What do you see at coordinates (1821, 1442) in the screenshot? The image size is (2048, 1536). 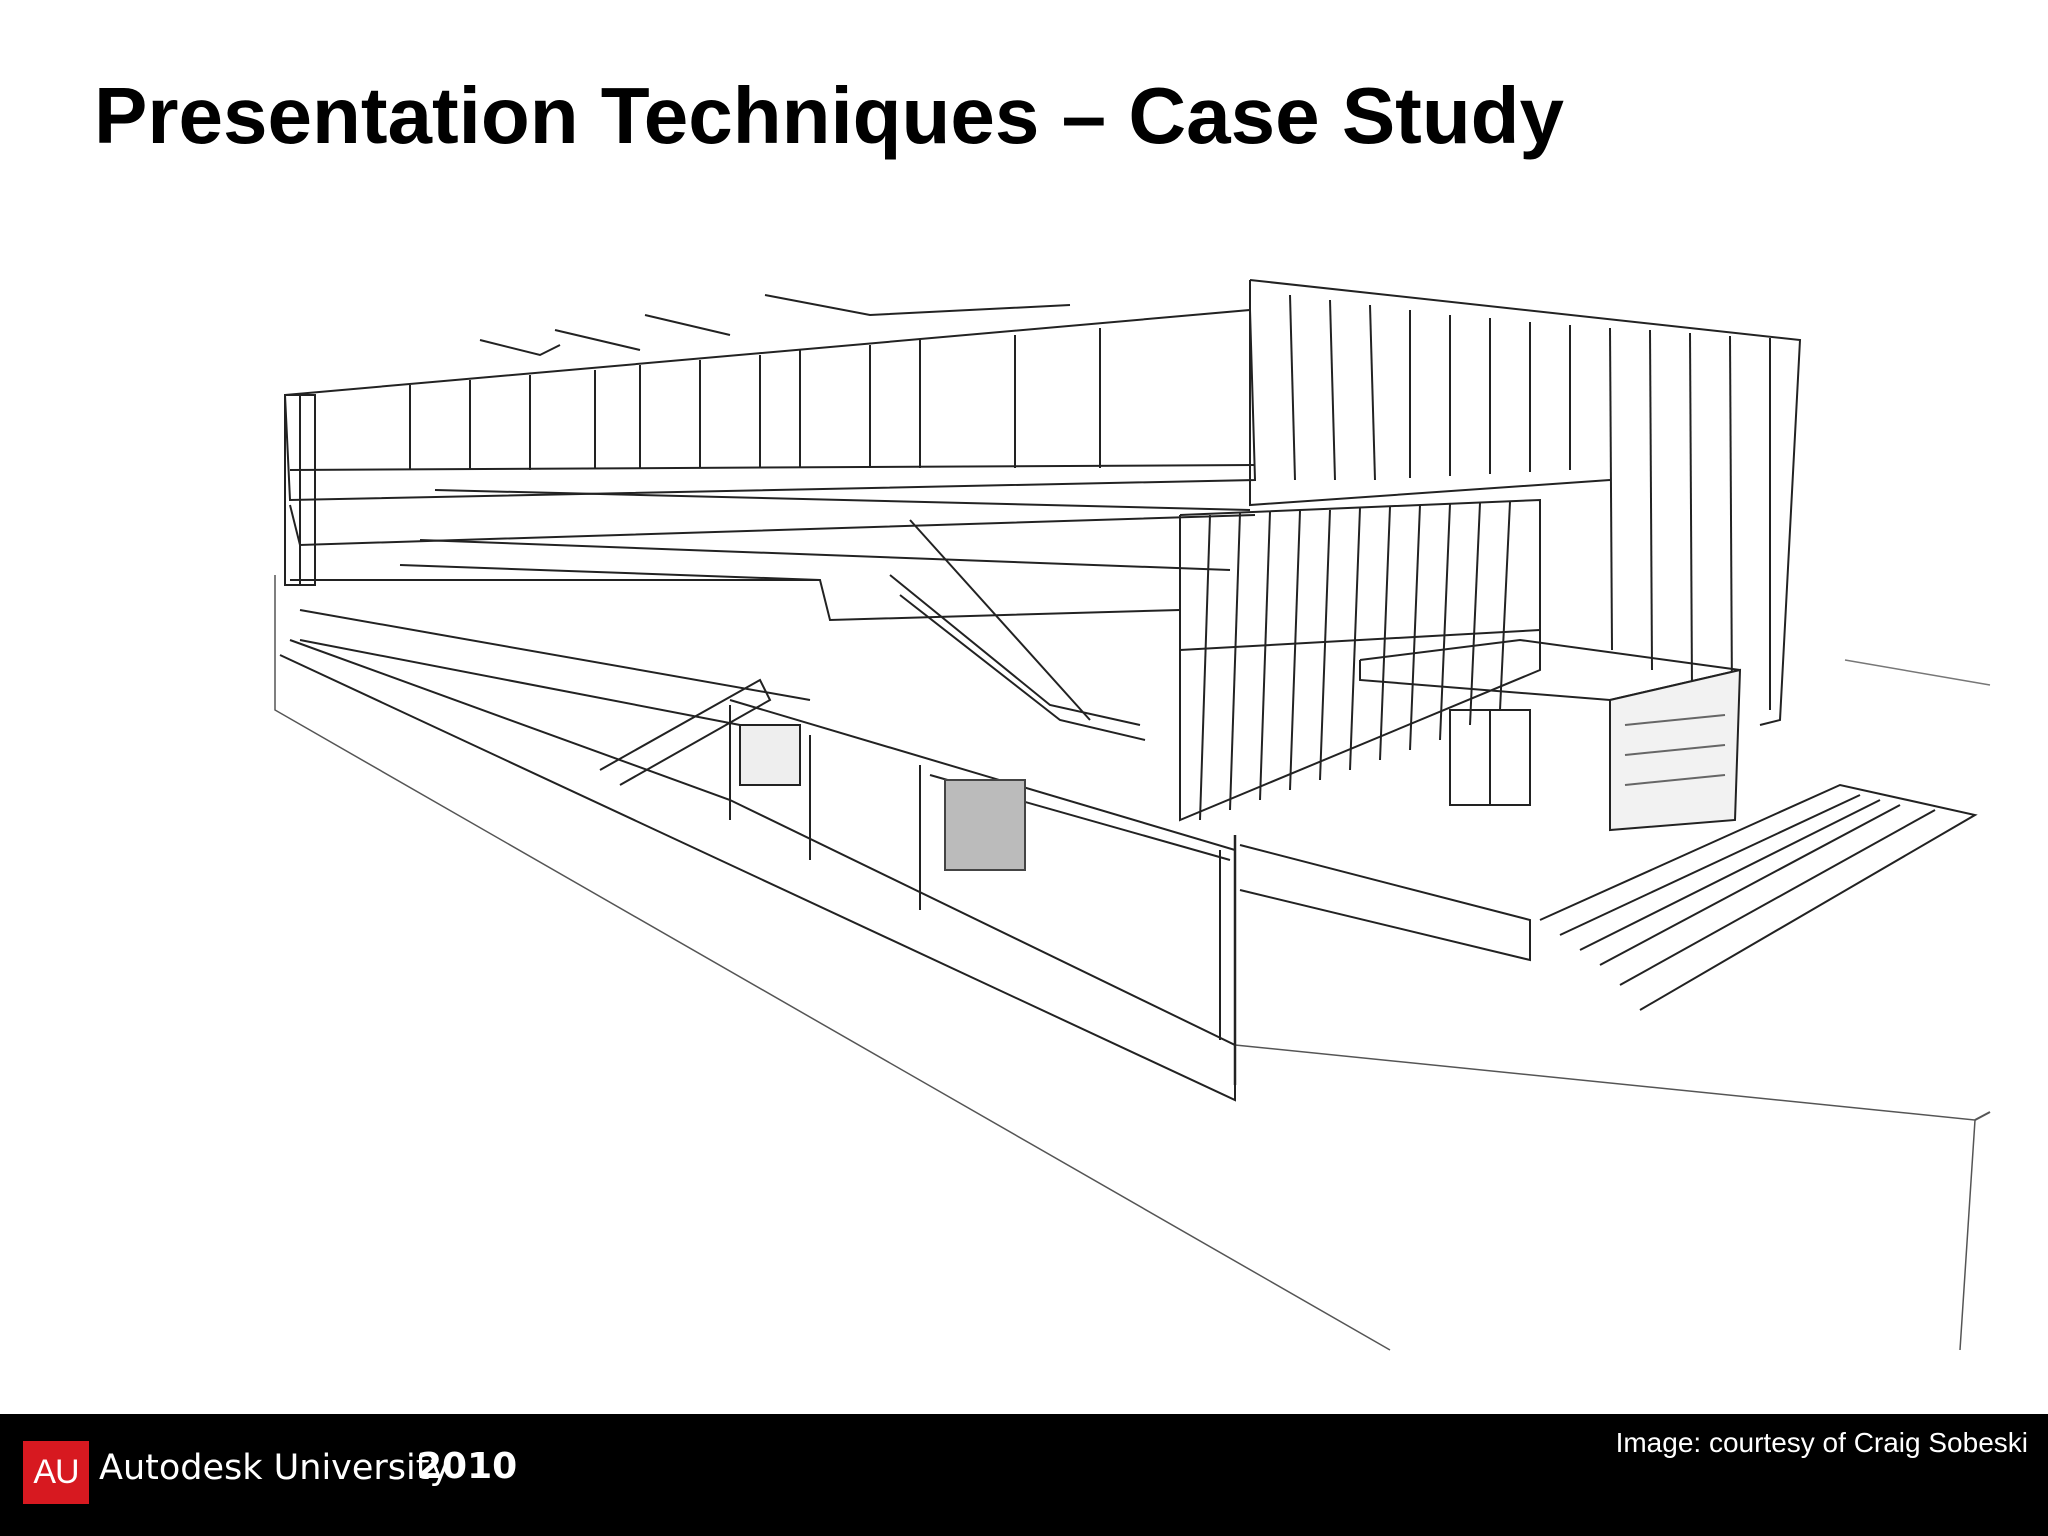 I see `image-credit: Image: courtesy of Craig Sobeski` at bounding box center [1821, 1442].